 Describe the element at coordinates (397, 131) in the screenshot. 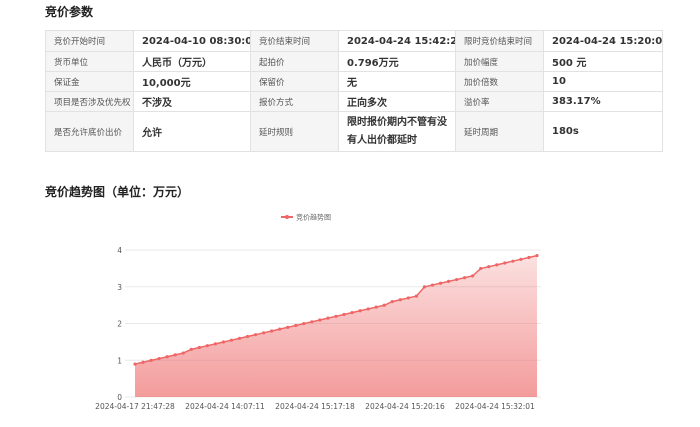

I see `param-value: 限时报价期内不管有没有人出价都延时` at that location.